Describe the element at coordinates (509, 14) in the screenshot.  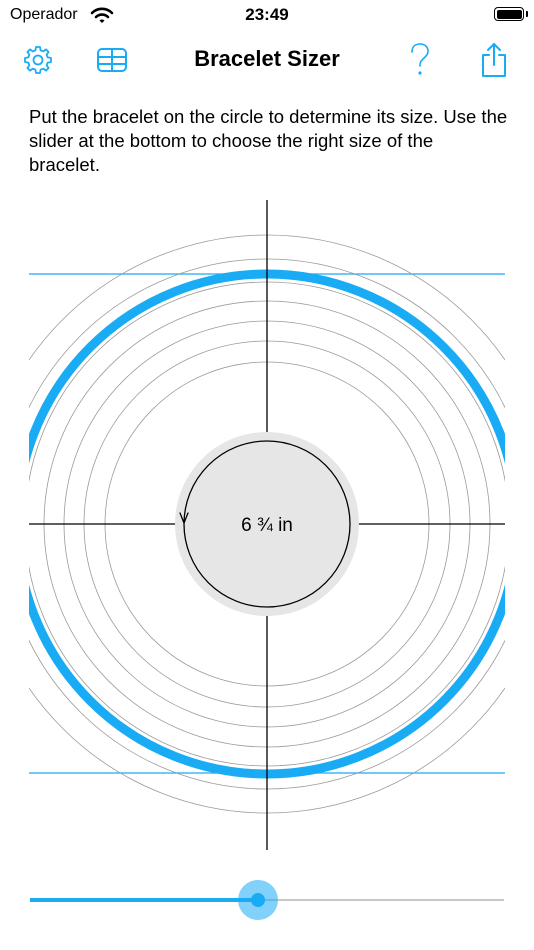
I see `battery-icon` at that location.